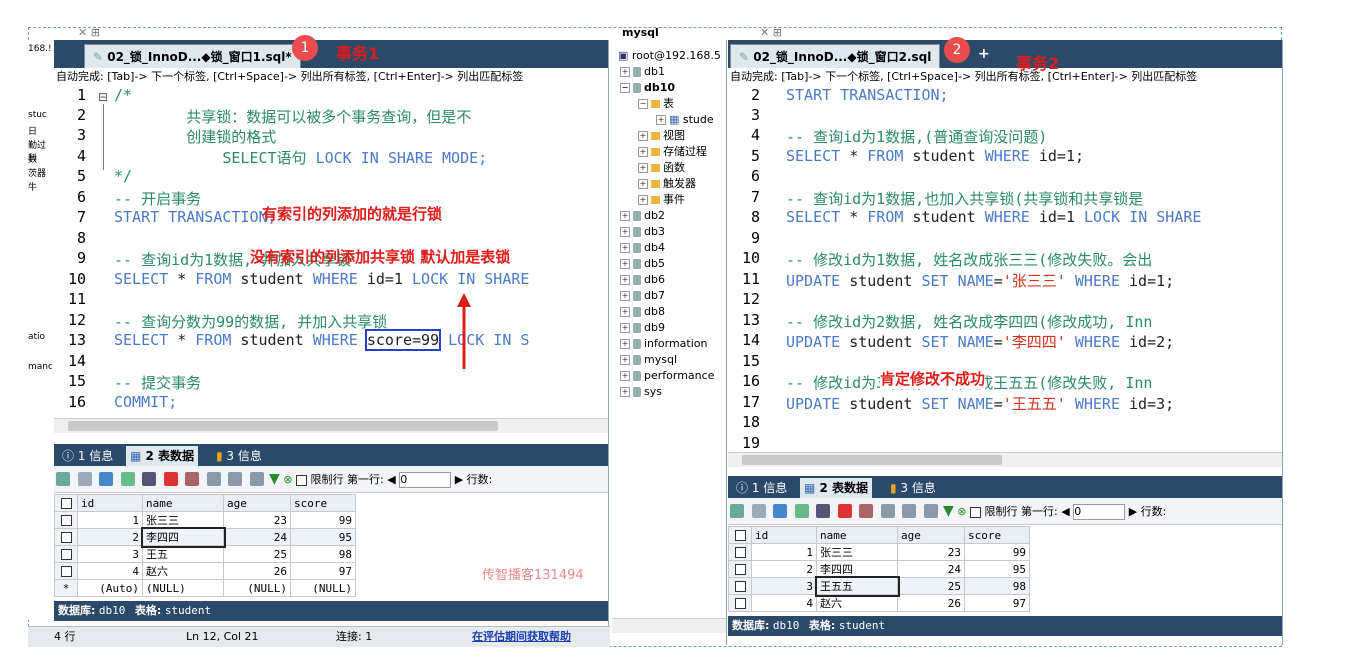 This screenshot has width=1353, height=670. What do you see at coordinates (879, 569) in the screenshot?
I see `table-row: 2 李四四 24 95` at bounding box center [879, 569].